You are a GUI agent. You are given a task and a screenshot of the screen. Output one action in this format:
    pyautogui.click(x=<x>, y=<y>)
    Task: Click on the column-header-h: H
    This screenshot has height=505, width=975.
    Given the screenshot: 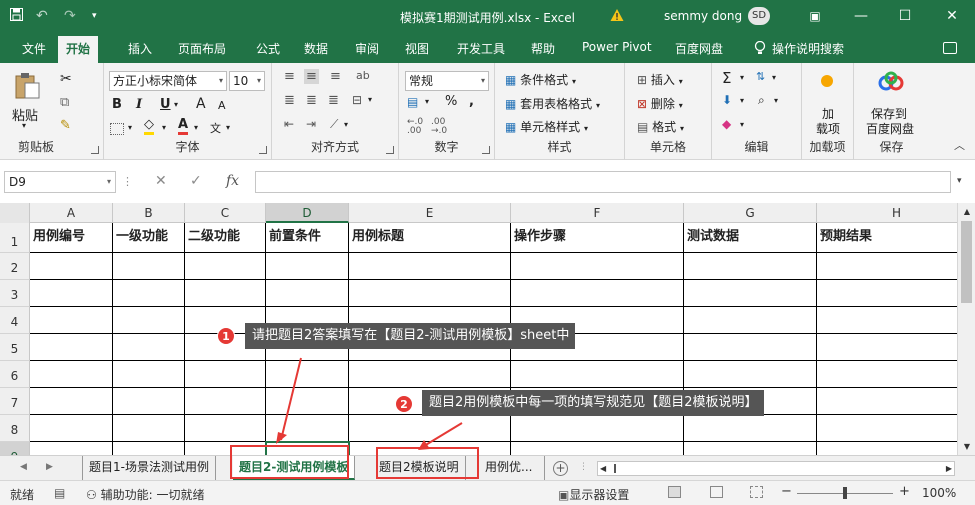 What is the action you would take?
    pyautogui.click(x=887, y=213)
    